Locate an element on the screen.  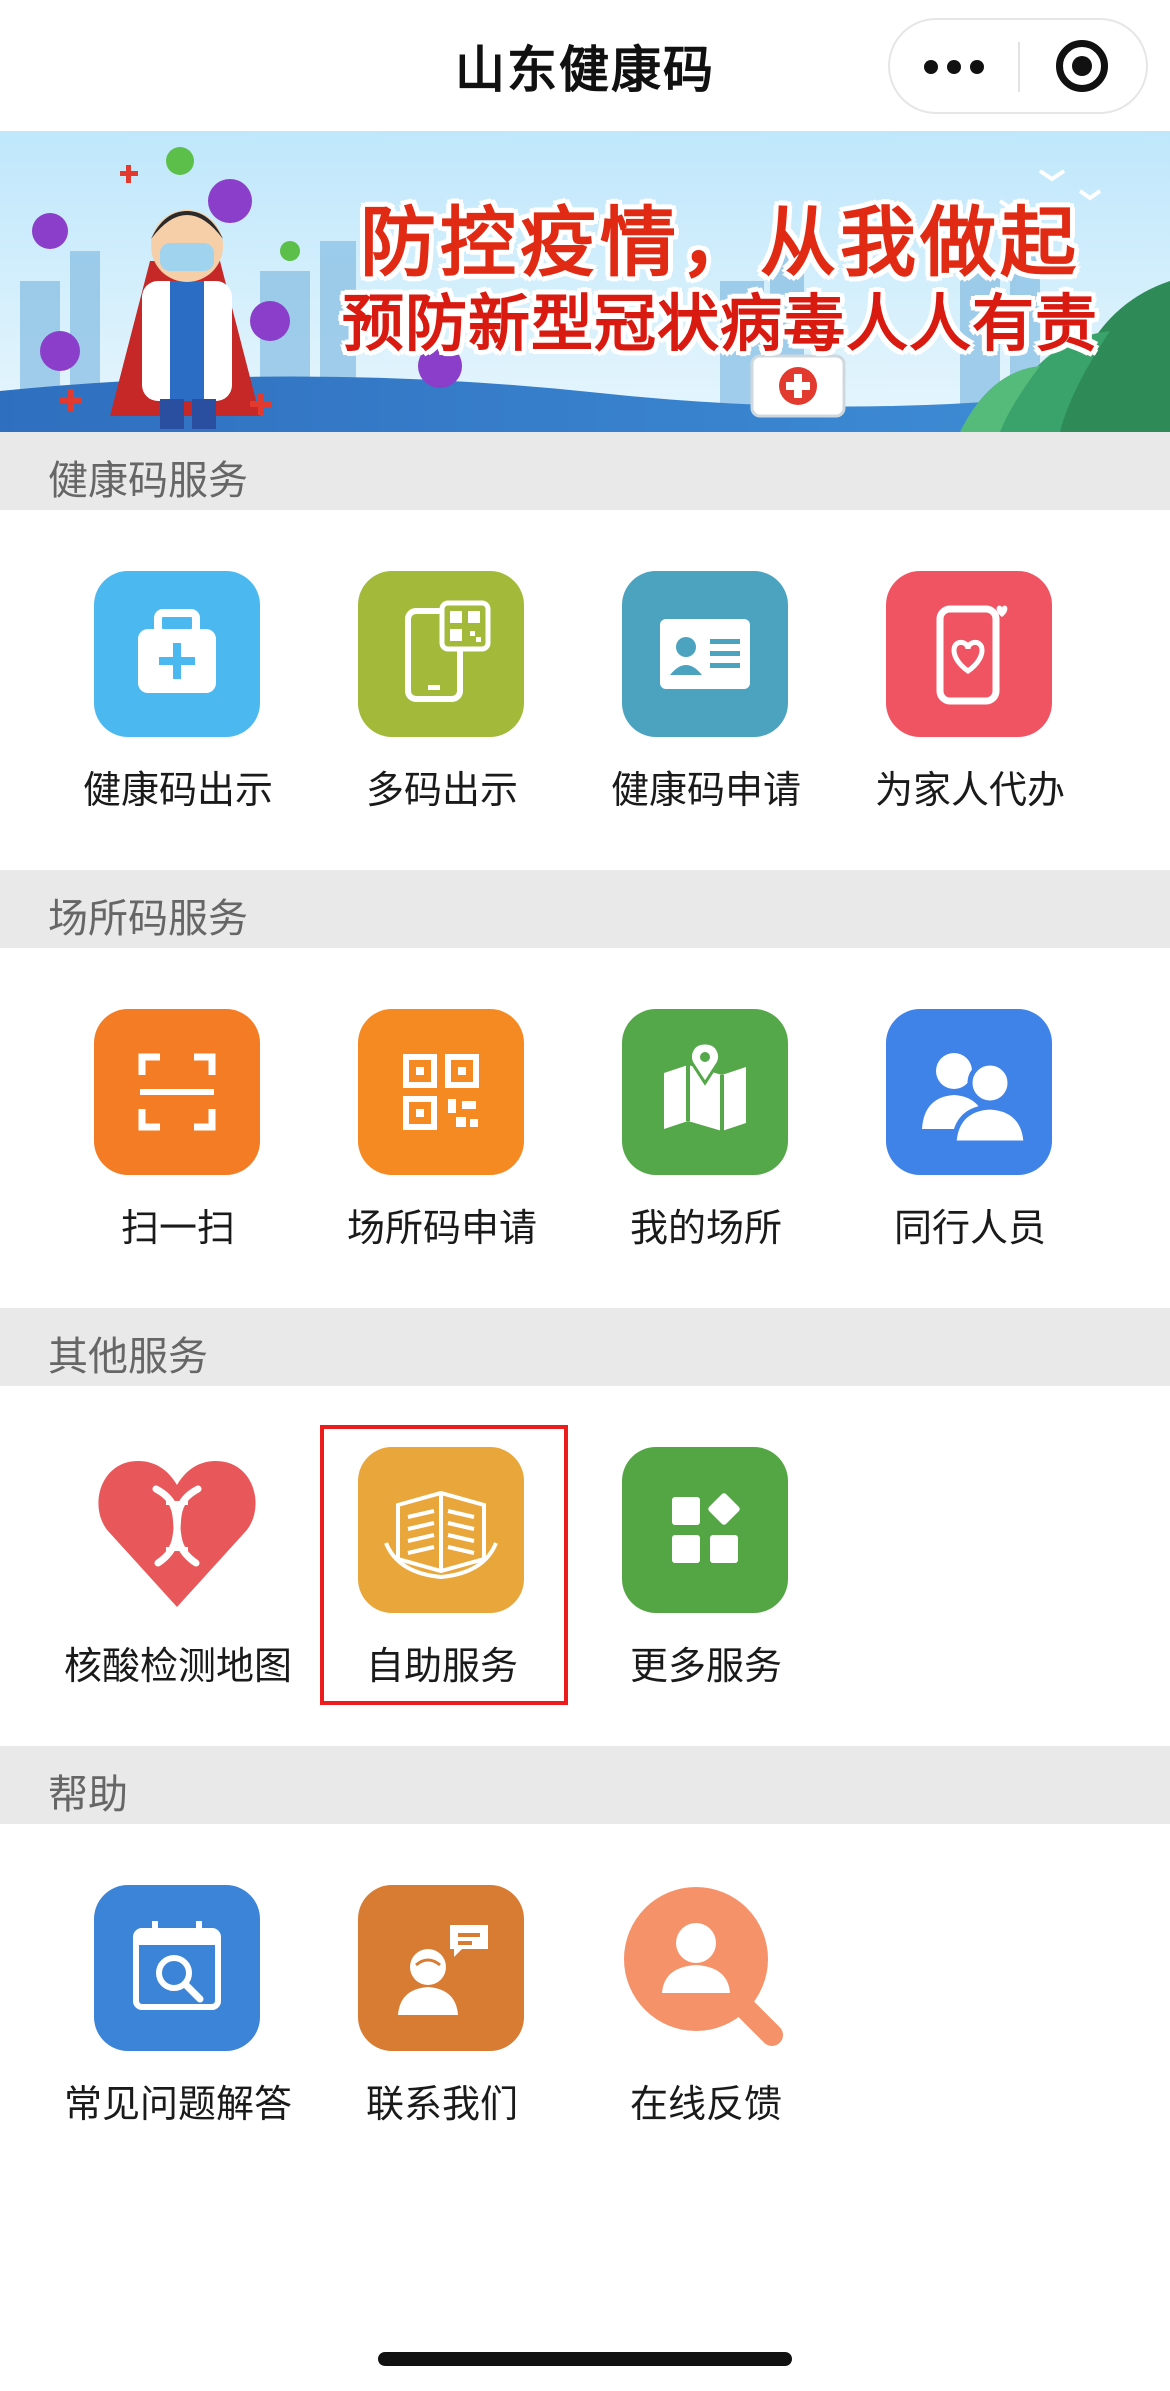
other-services-grid: 核酸检测地图 自助服务 更多服务 is located at coordinates (585, 1587).